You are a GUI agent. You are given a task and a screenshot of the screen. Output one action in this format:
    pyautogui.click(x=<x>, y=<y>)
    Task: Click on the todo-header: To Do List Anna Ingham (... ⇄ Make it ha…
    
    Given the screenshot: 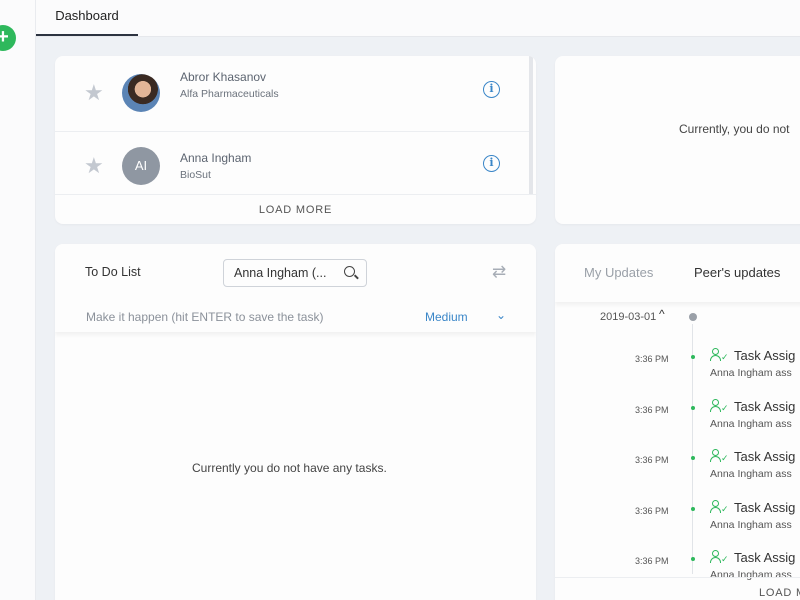 What is the action you would take?
    pyautogui.click(x=295, y=288)
    